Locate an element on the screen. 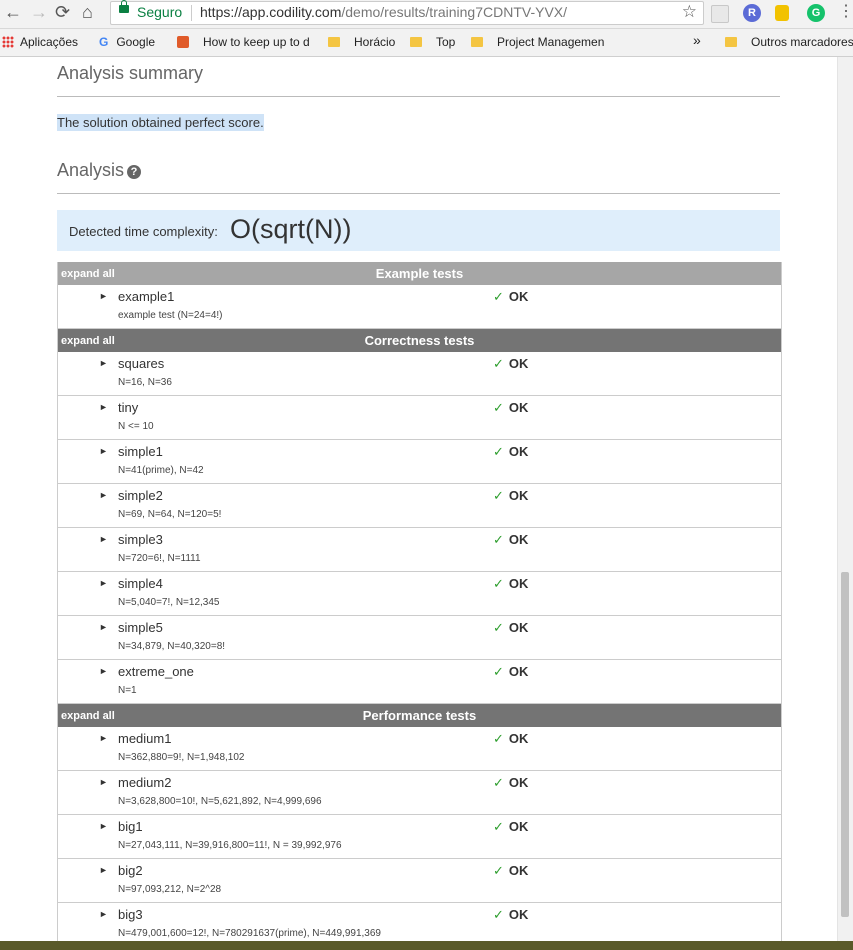  padlock-extension-icon is located at coordinates (782, 13).